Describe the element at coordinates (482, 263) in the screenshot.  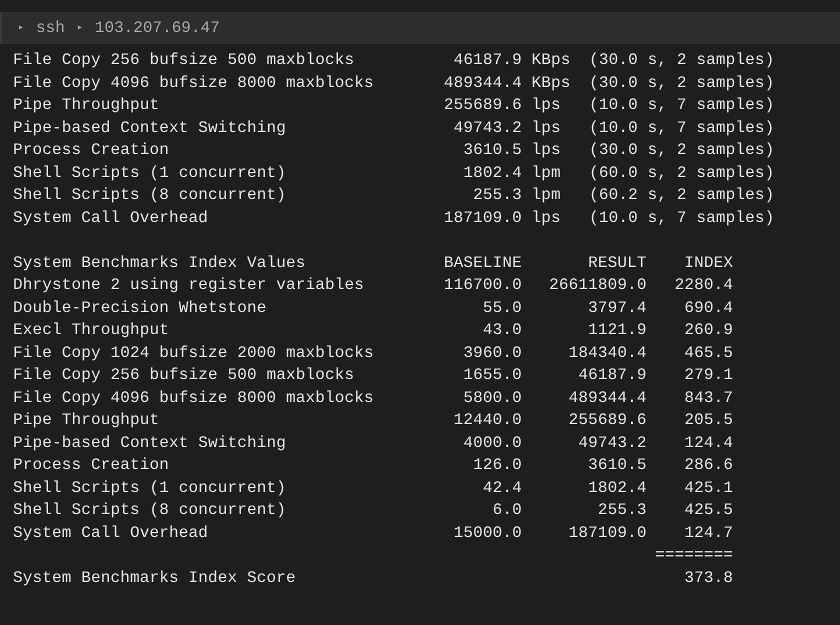
I see `column-header: BASELINE` at that location.